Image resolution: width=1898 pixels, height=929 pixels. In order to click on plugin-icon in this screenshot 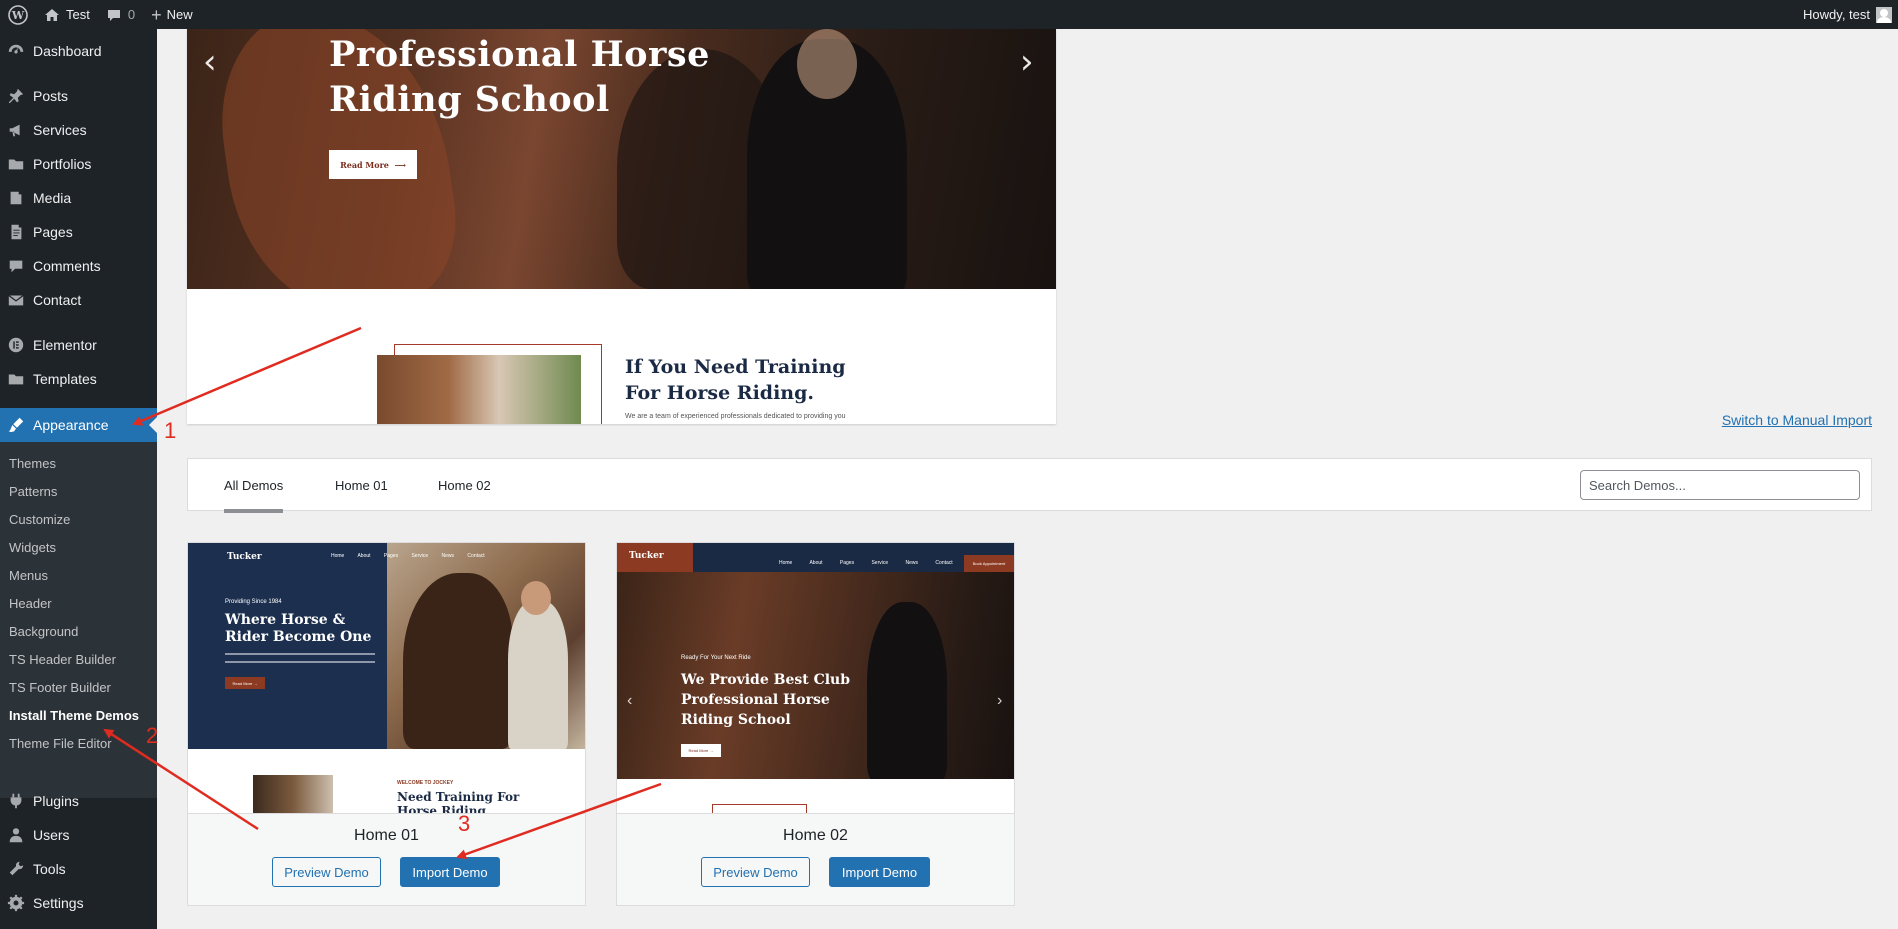, I will do `click(16, 801)`.